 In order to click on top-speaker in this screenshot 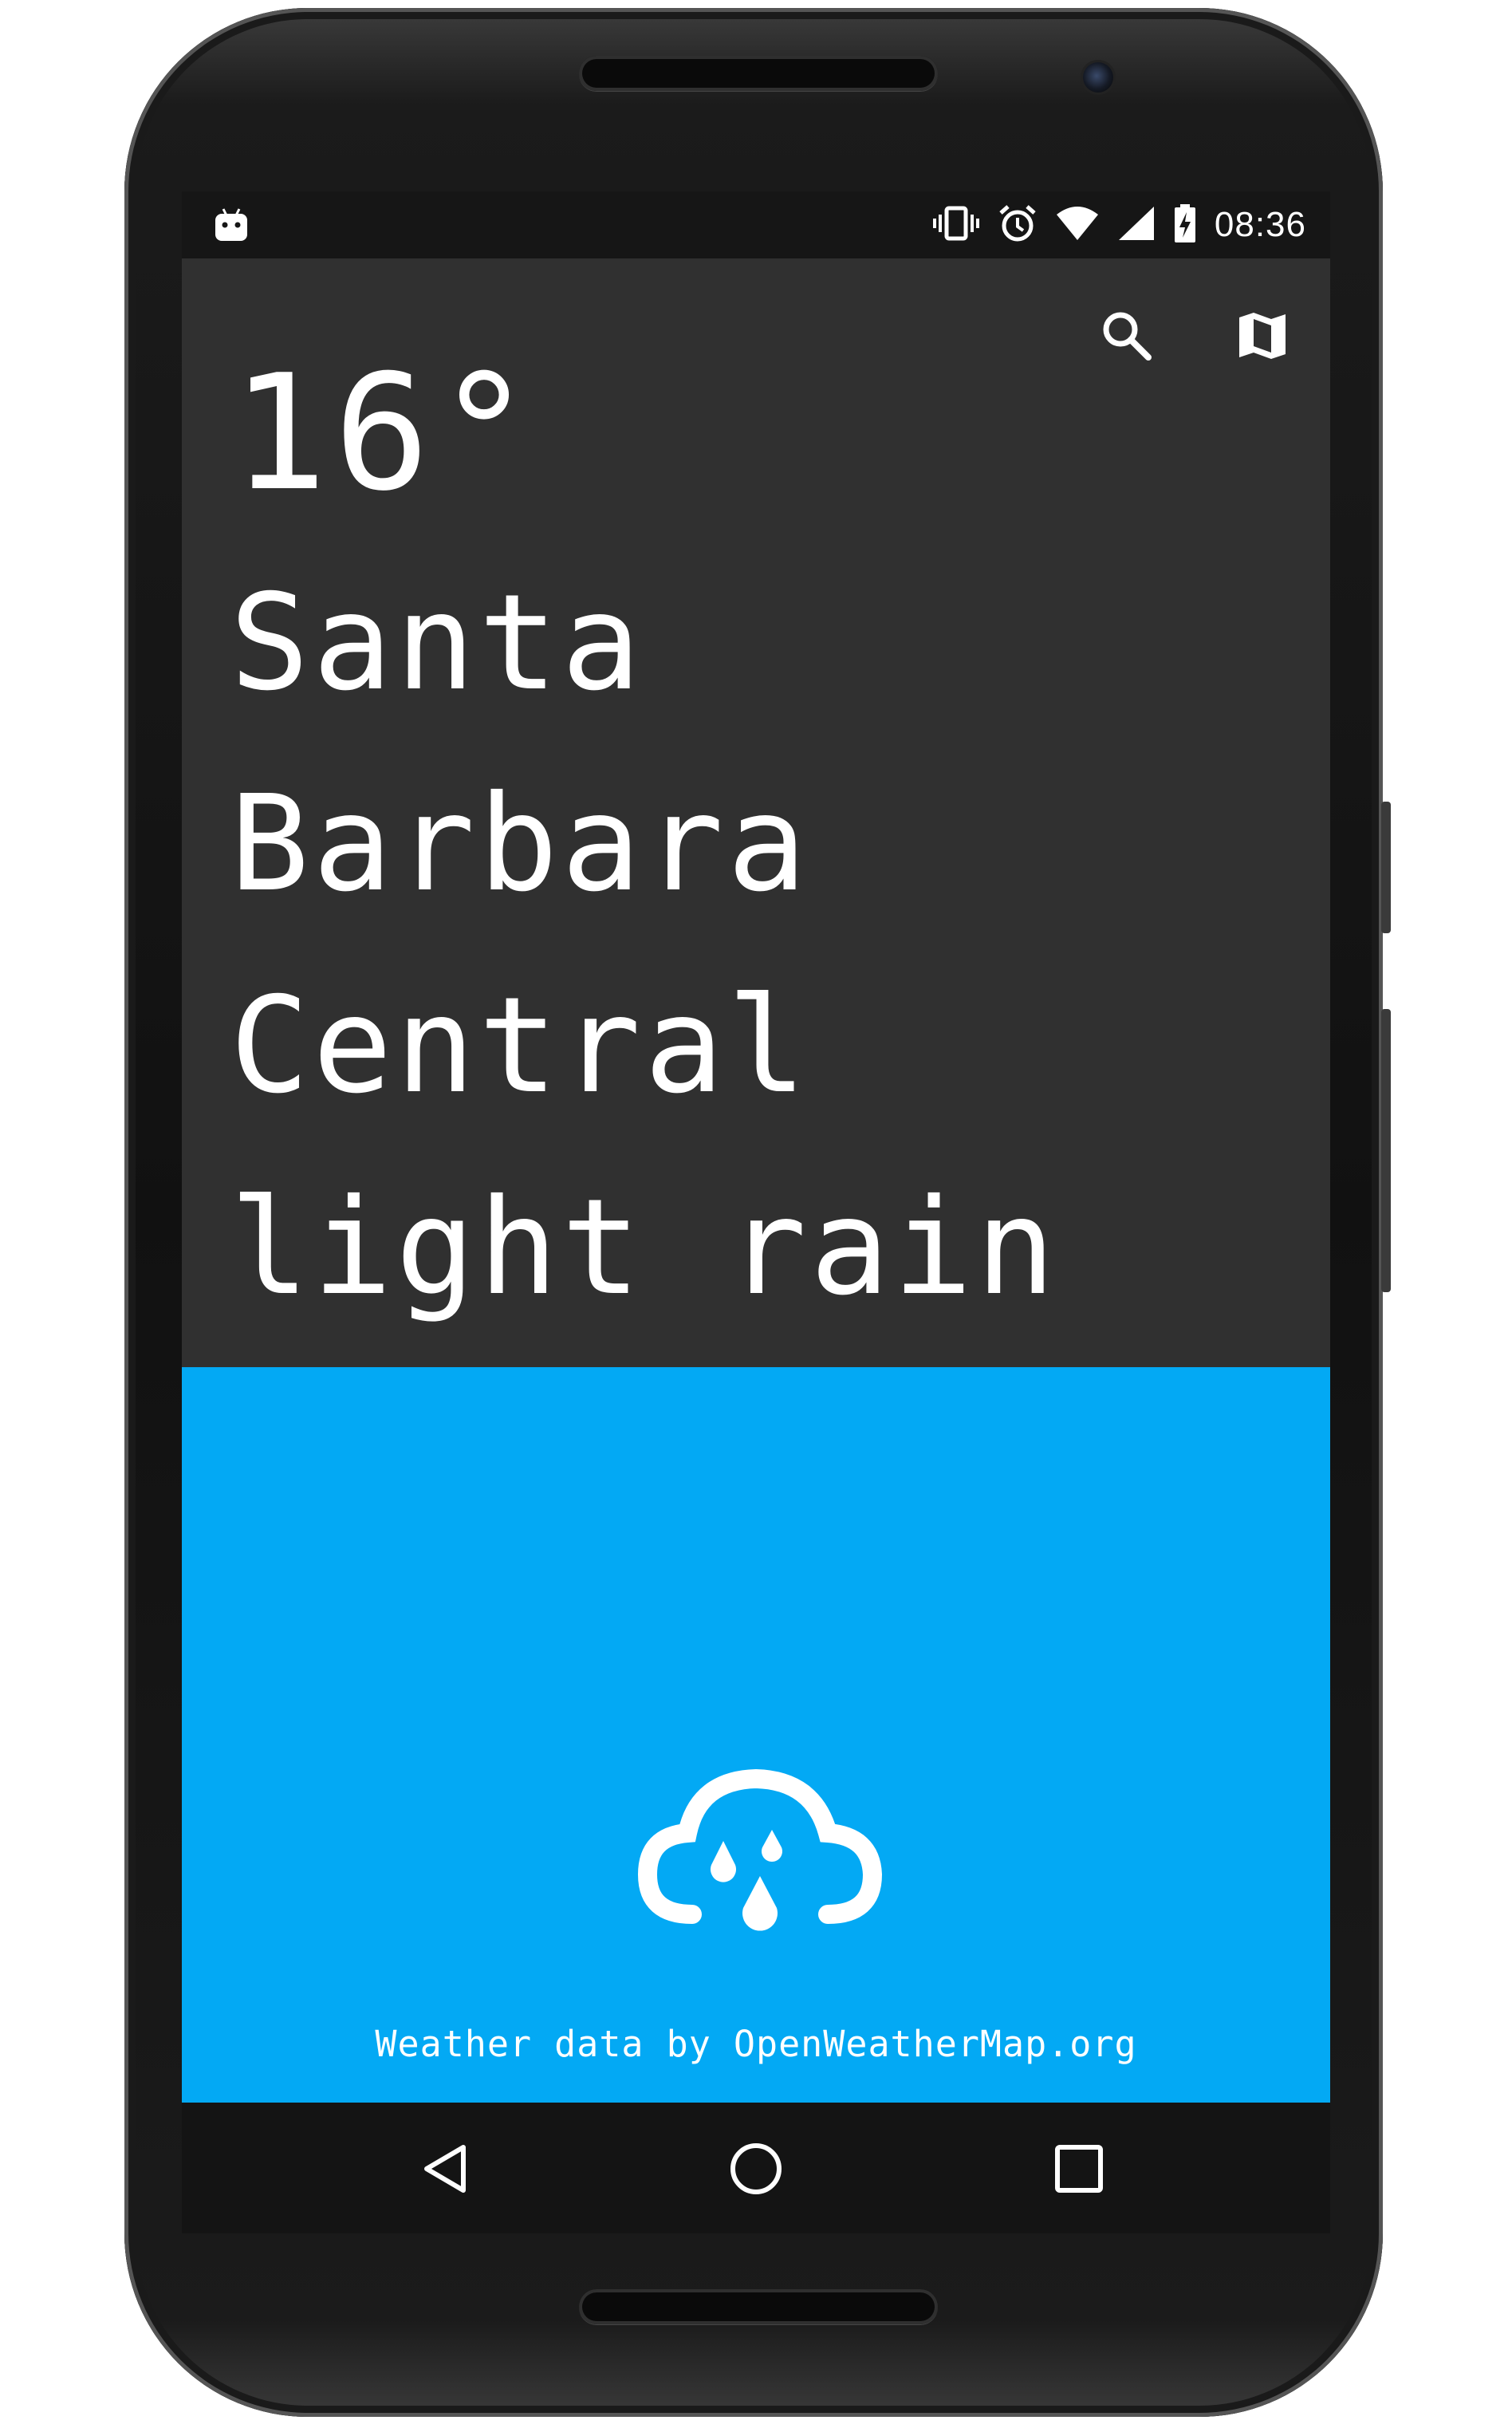, I will do `click(758, 73)`.